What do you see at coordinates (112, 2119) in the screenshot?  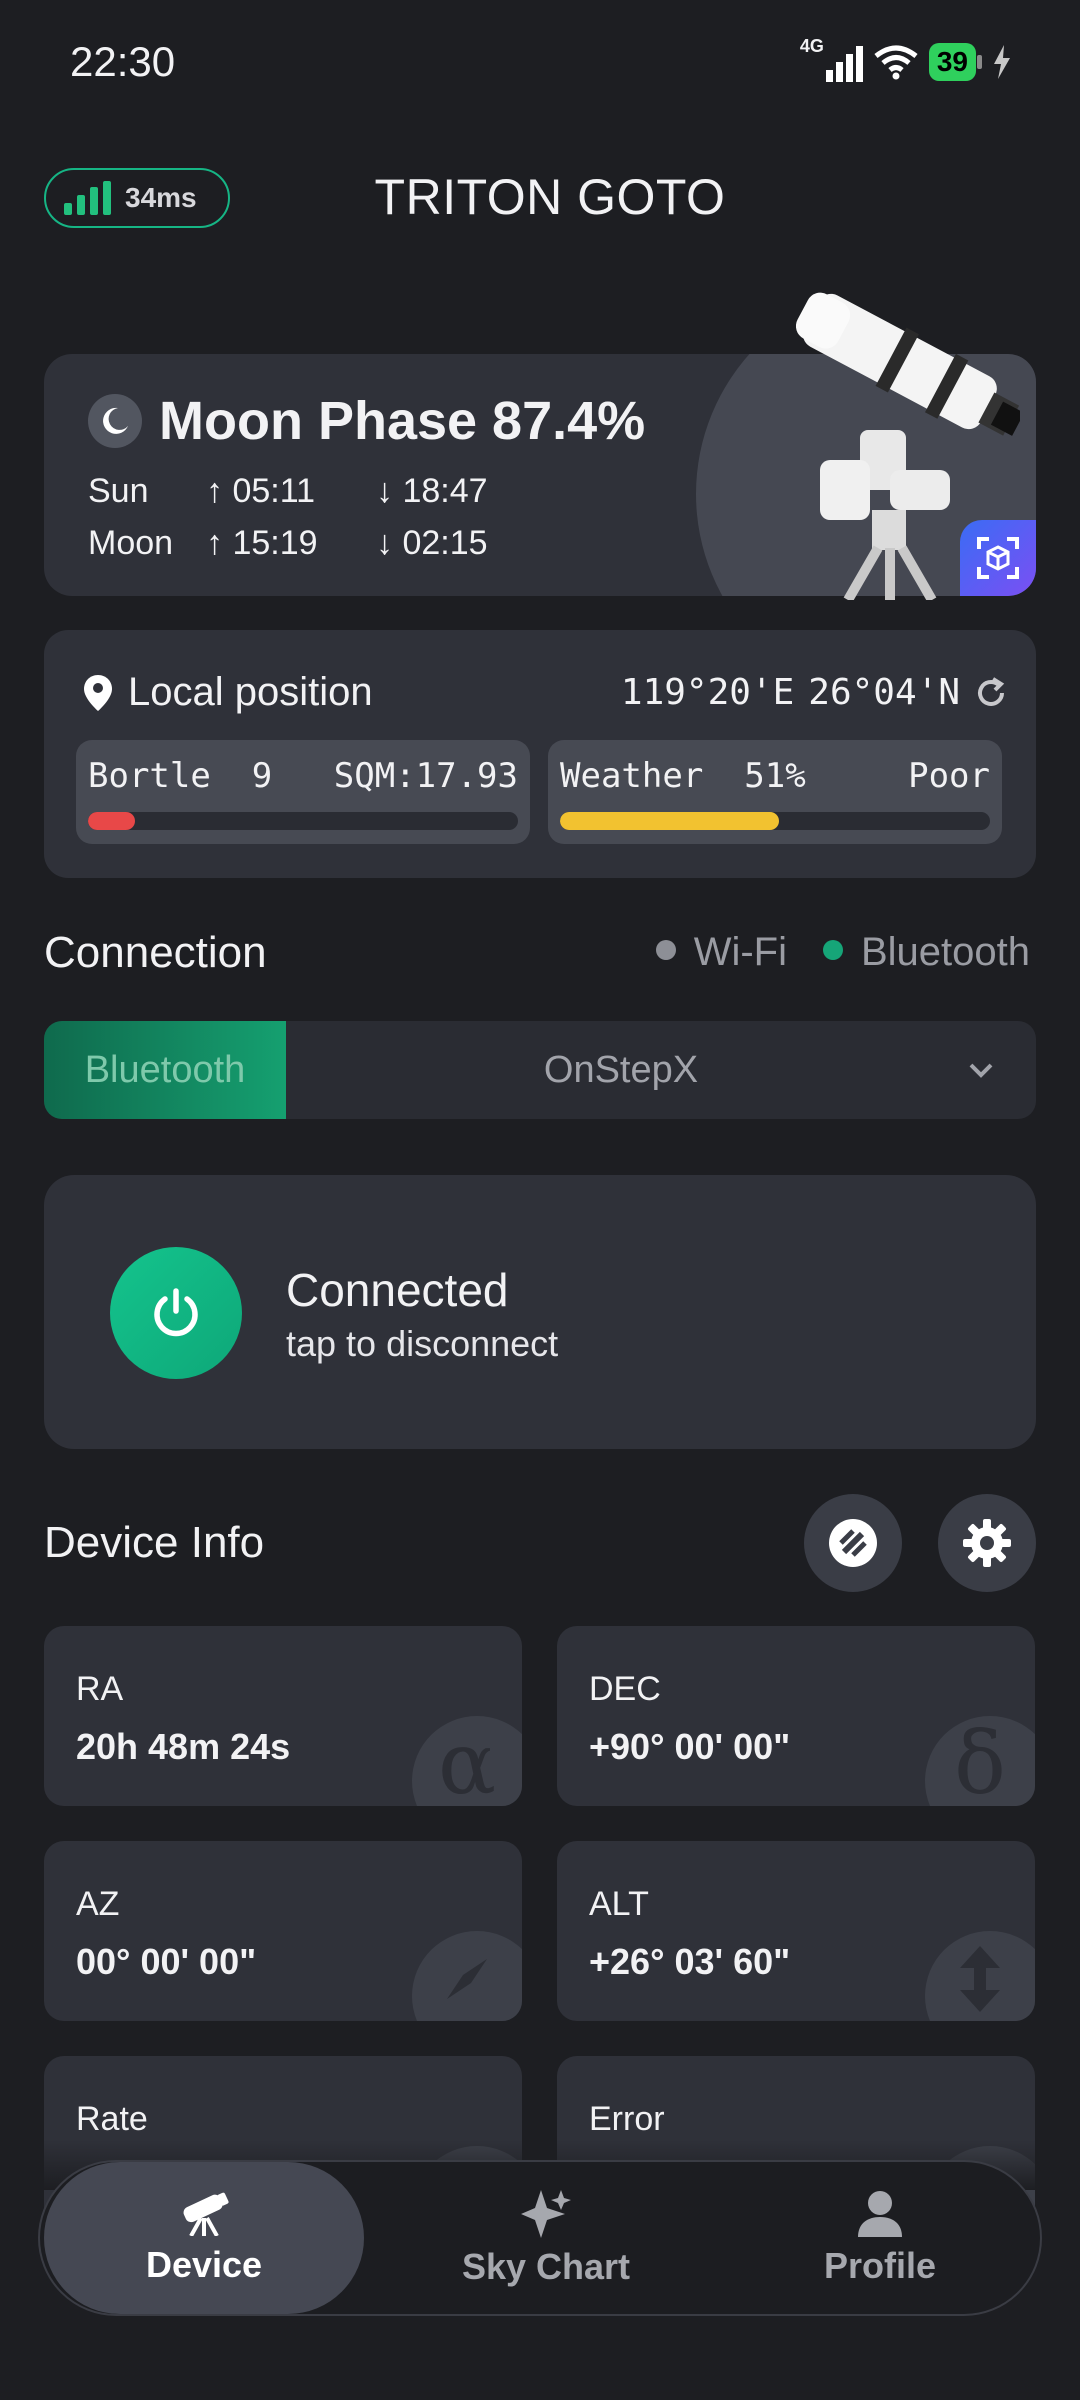 I see `rate-label: Rate` at bounding box center [112, 2119].